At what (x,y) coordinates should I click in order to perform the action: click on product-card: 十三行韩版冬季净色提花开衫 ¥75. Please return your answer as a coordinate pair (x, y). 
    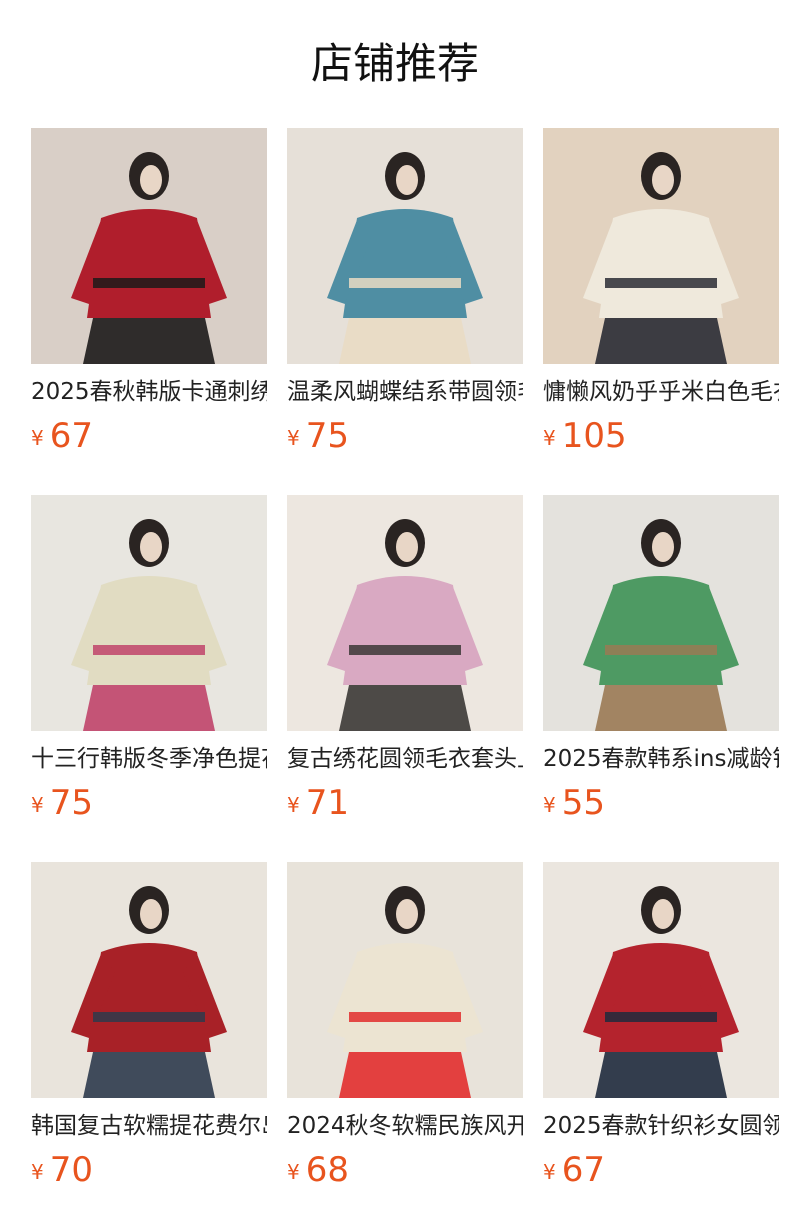
    Looking at the image, I should click on (149, 678).